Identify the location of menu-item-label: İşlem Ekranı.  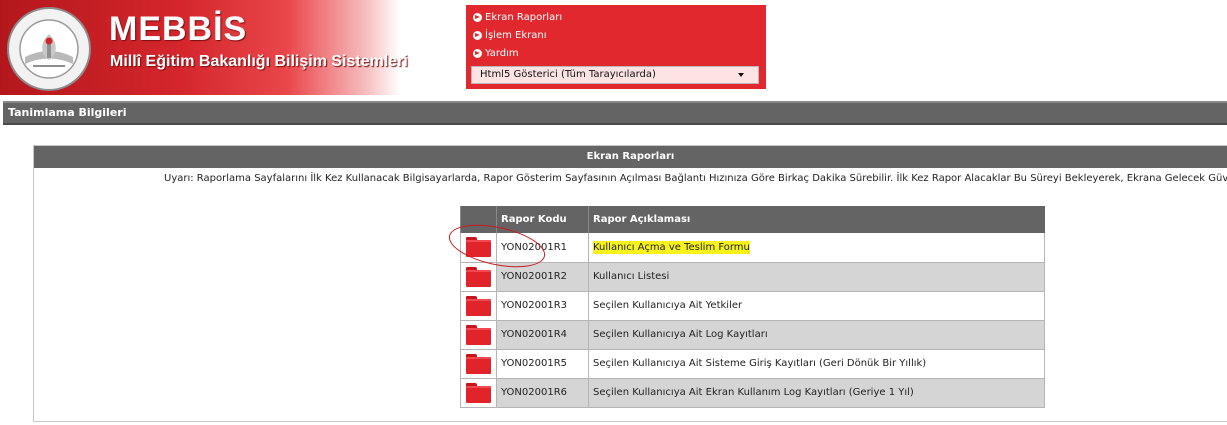
(516, 35).